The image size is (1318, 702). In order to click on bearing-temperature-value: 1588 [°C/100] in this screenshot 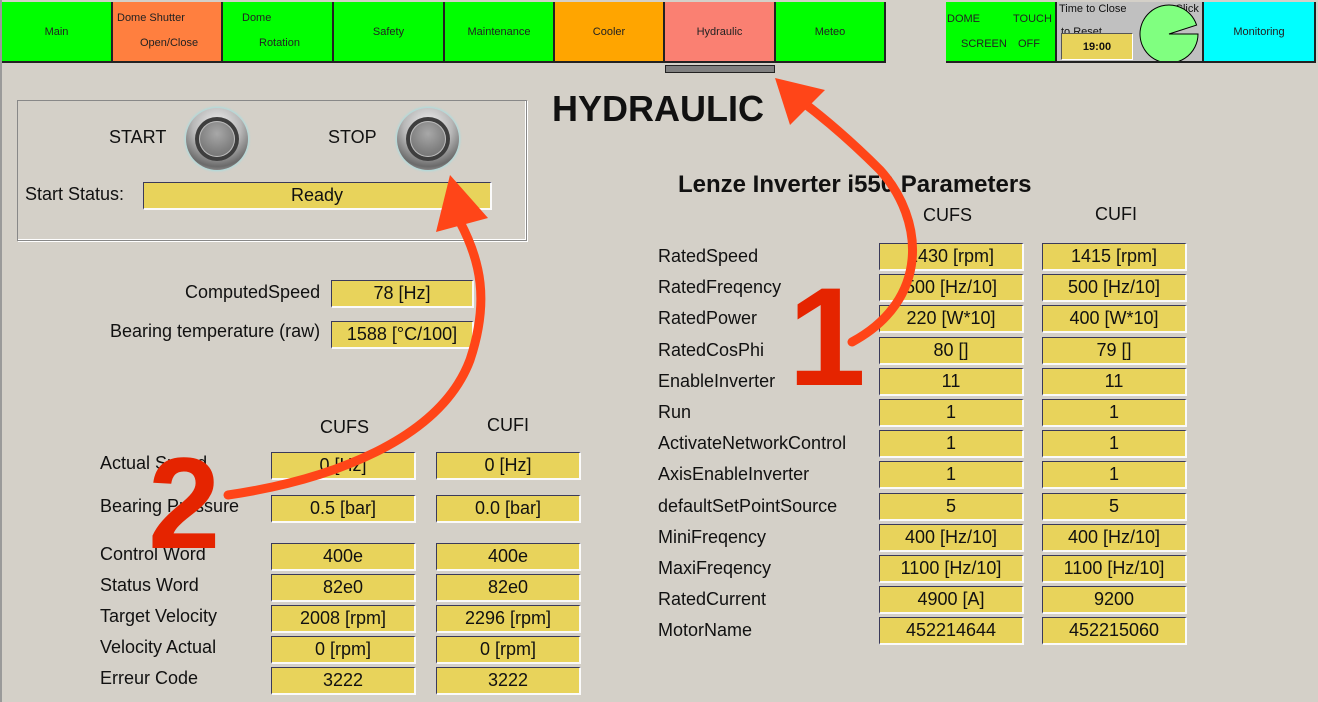, I will do `click(402, 335)`.